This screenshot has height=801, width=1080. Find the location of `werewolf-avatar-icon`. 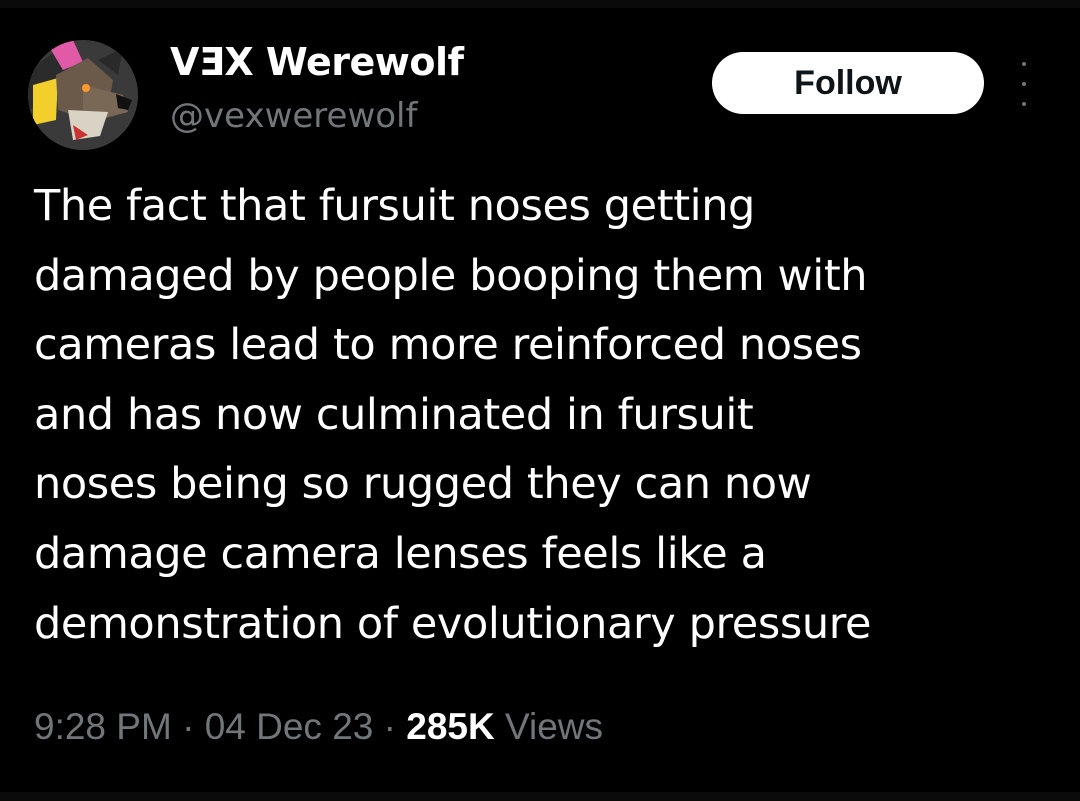

werewolf-avatar-icon is located at coordinates (83, 95).